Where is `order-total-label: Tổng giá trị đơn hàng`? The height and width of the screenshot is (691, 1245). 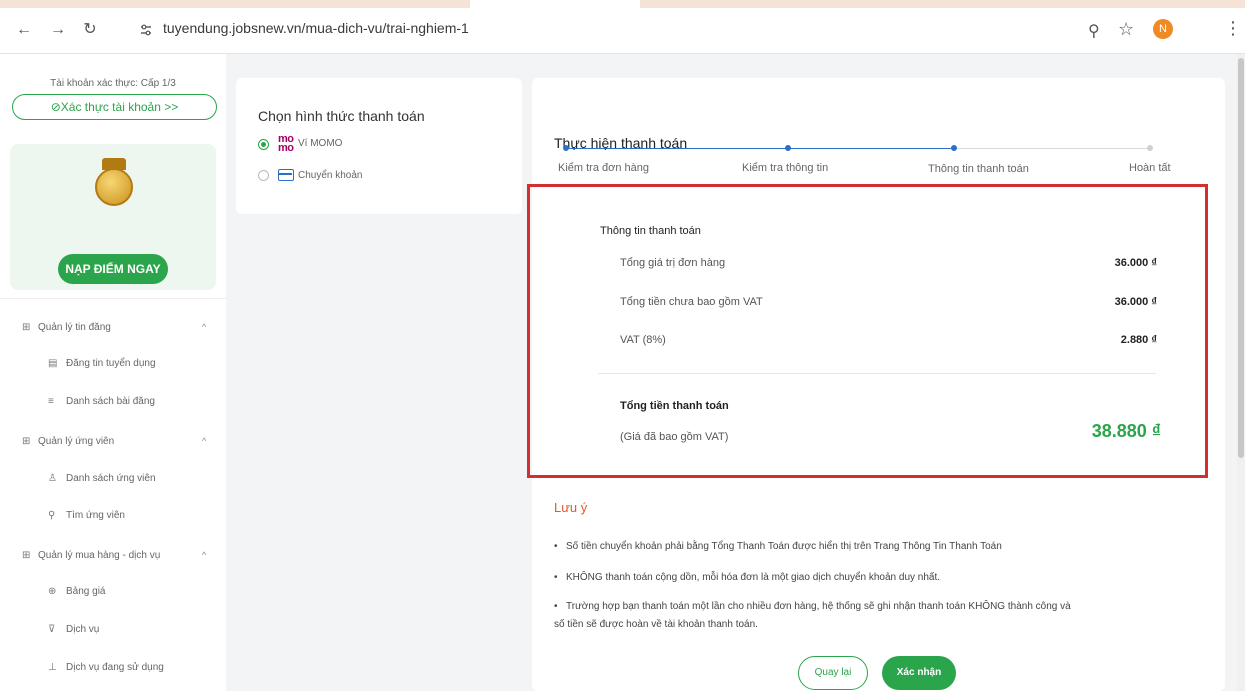 order-total-label: Tổng giá trị đơn hàng is located at coordinates (673, 263).